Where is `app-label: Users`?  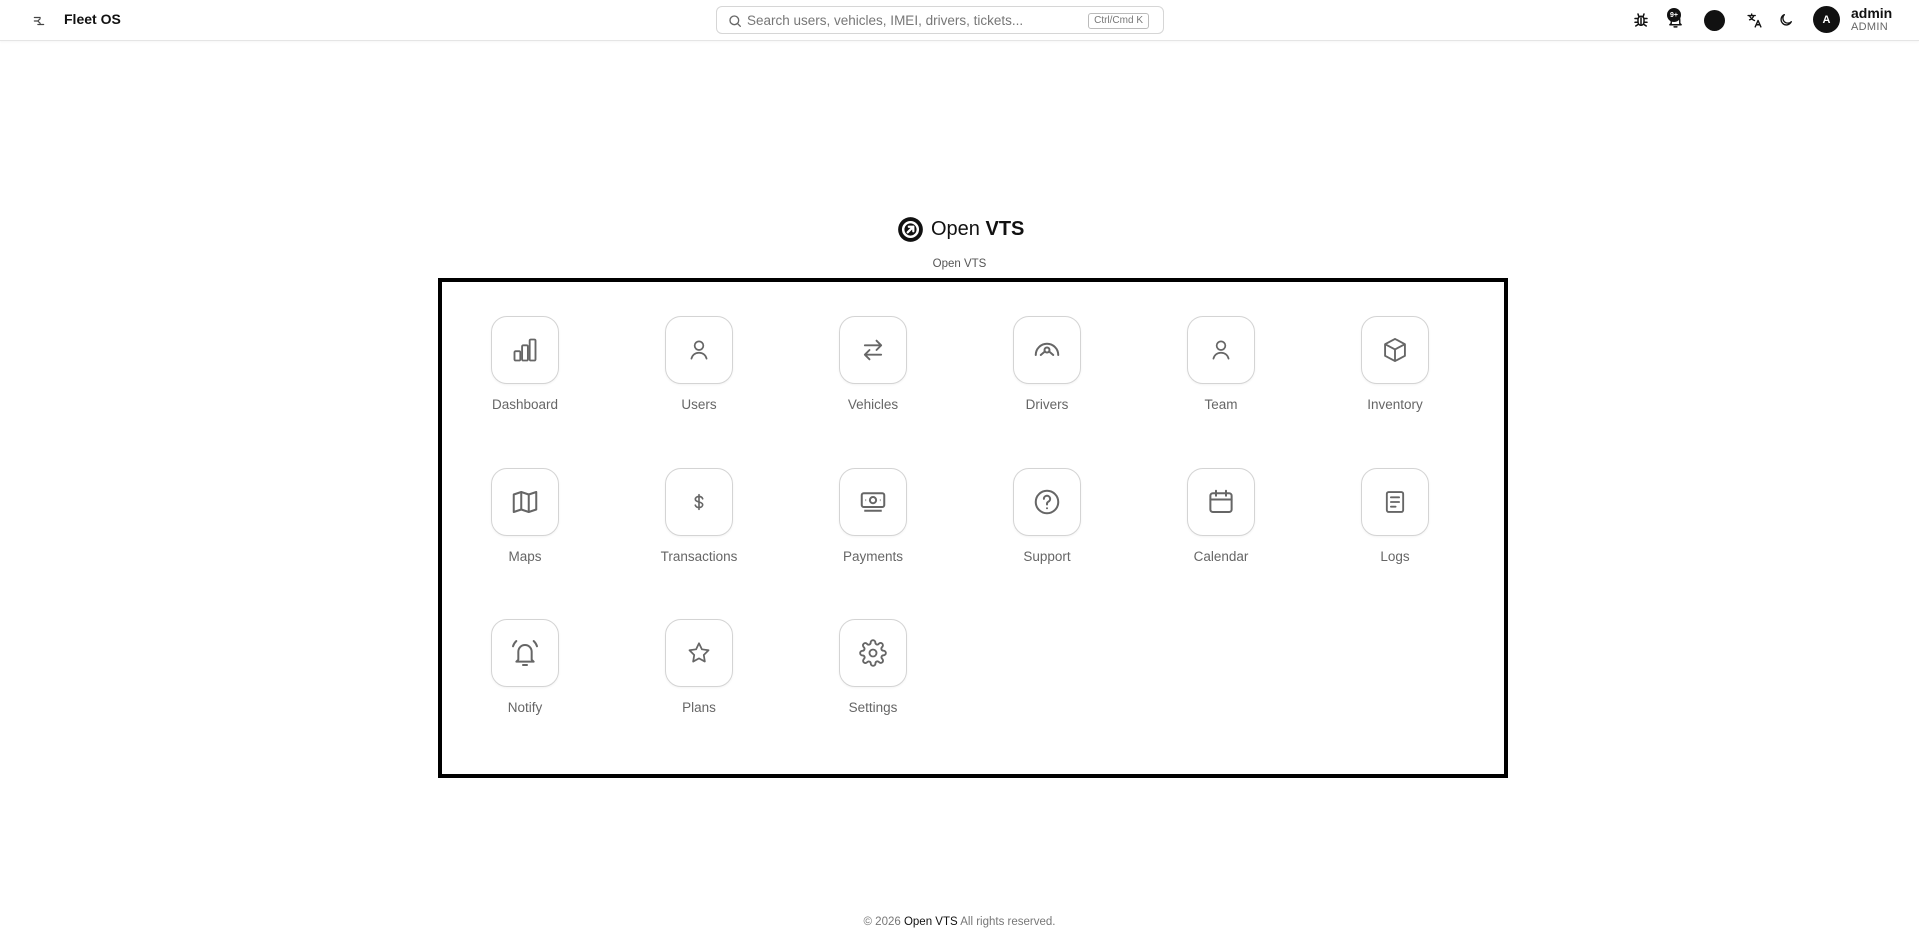 app-label: Users is located at coordinates (699, 404).